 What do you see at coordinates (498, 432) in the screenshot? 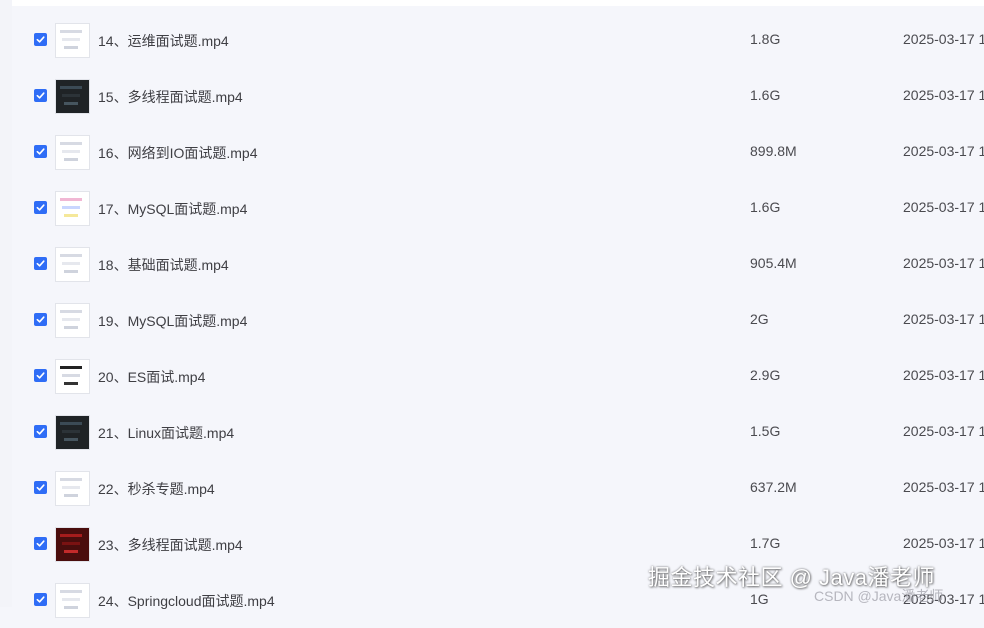
I see `file-row: 21、Linux面试题.mp4 1.5G 2025-03-17 1` at bounding box center [498, 432].